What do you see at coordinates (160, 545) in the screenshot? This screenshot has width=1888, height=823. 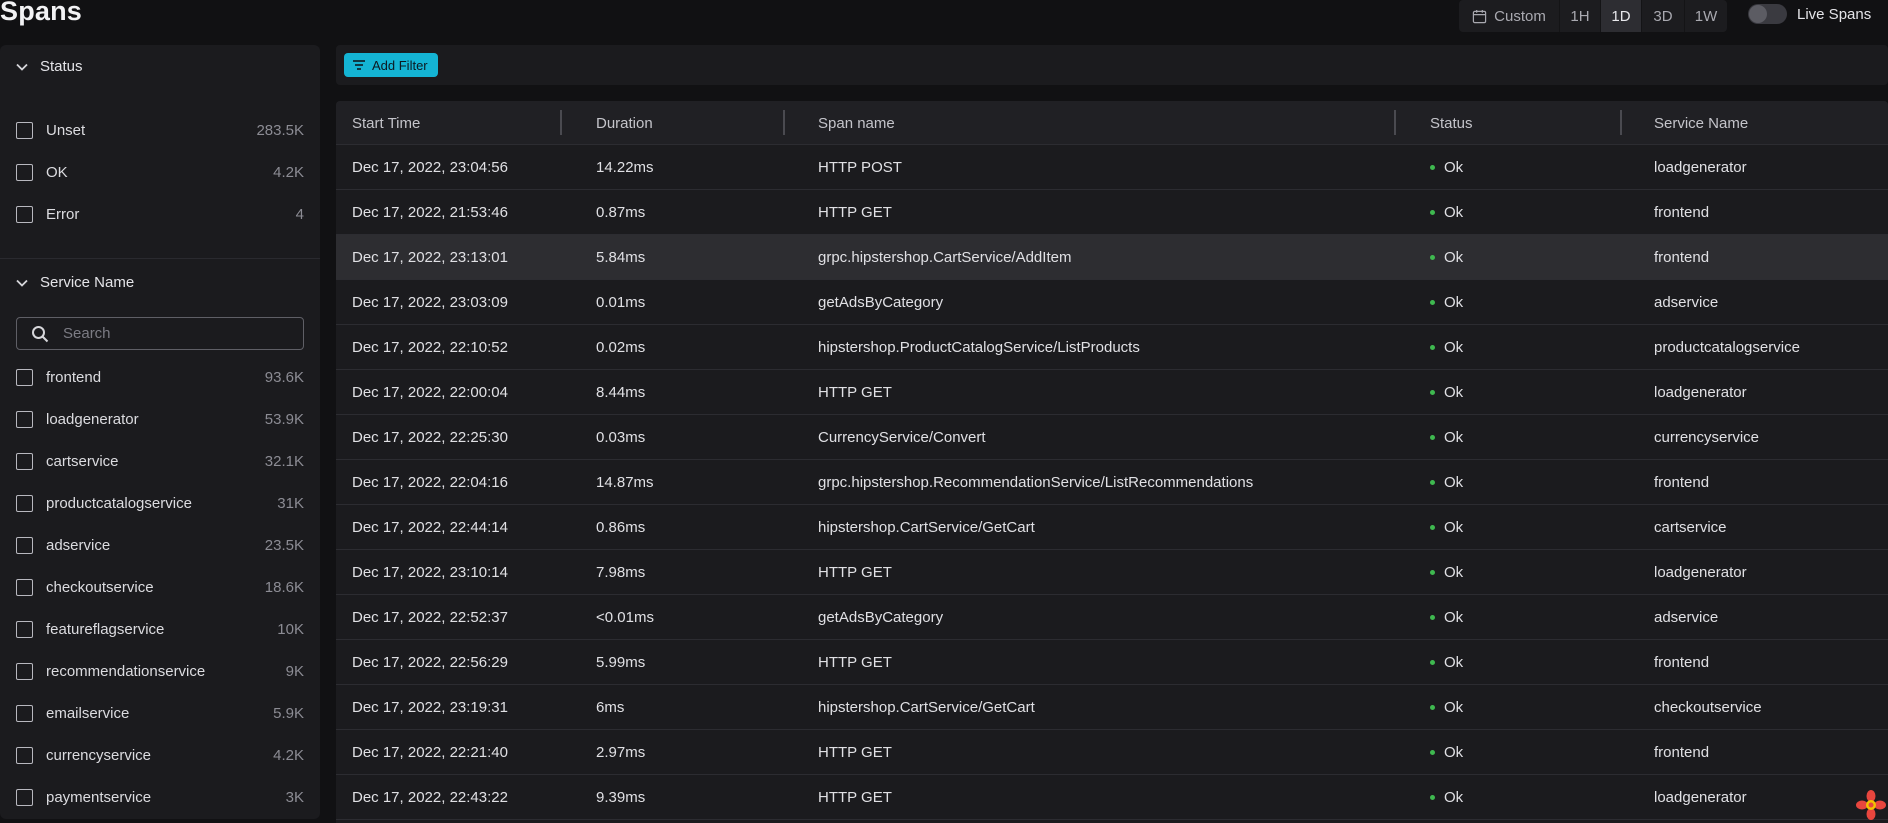 I see `service-filter-adservice: adservice 23.5K` at bounding box center [160, 545].